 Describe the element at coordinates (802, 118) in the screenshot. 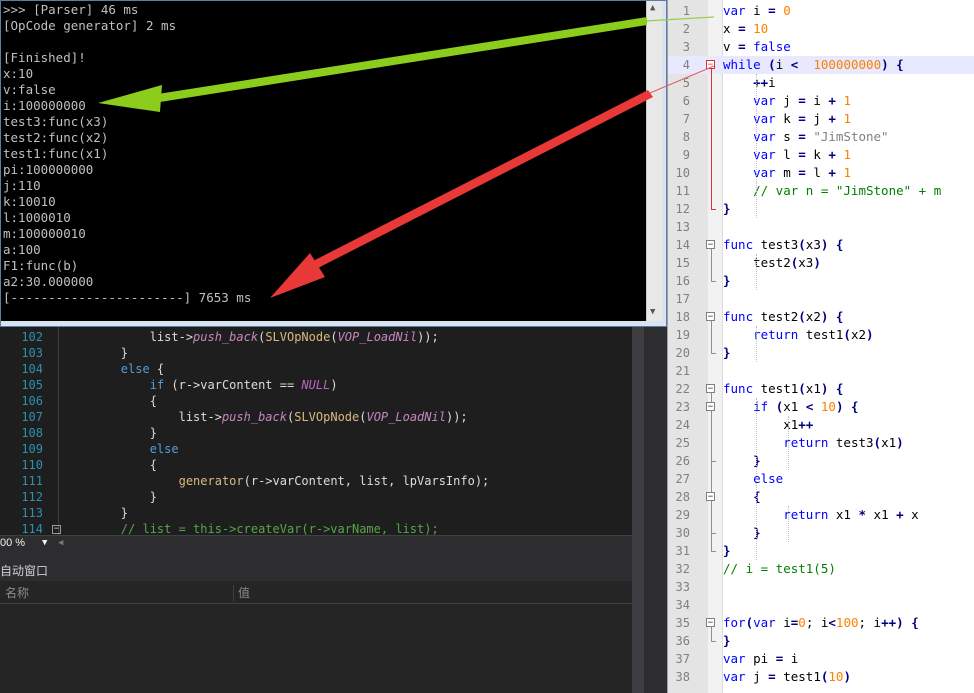

I see `code-text: var k = j + 1` at that location.